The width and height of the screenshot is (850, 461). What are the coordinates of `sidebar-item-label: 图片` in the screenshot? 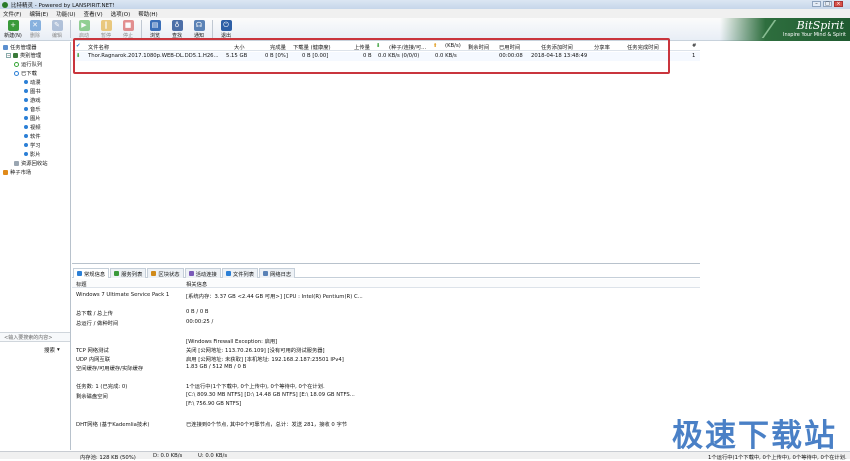 It's located at (35, 119).